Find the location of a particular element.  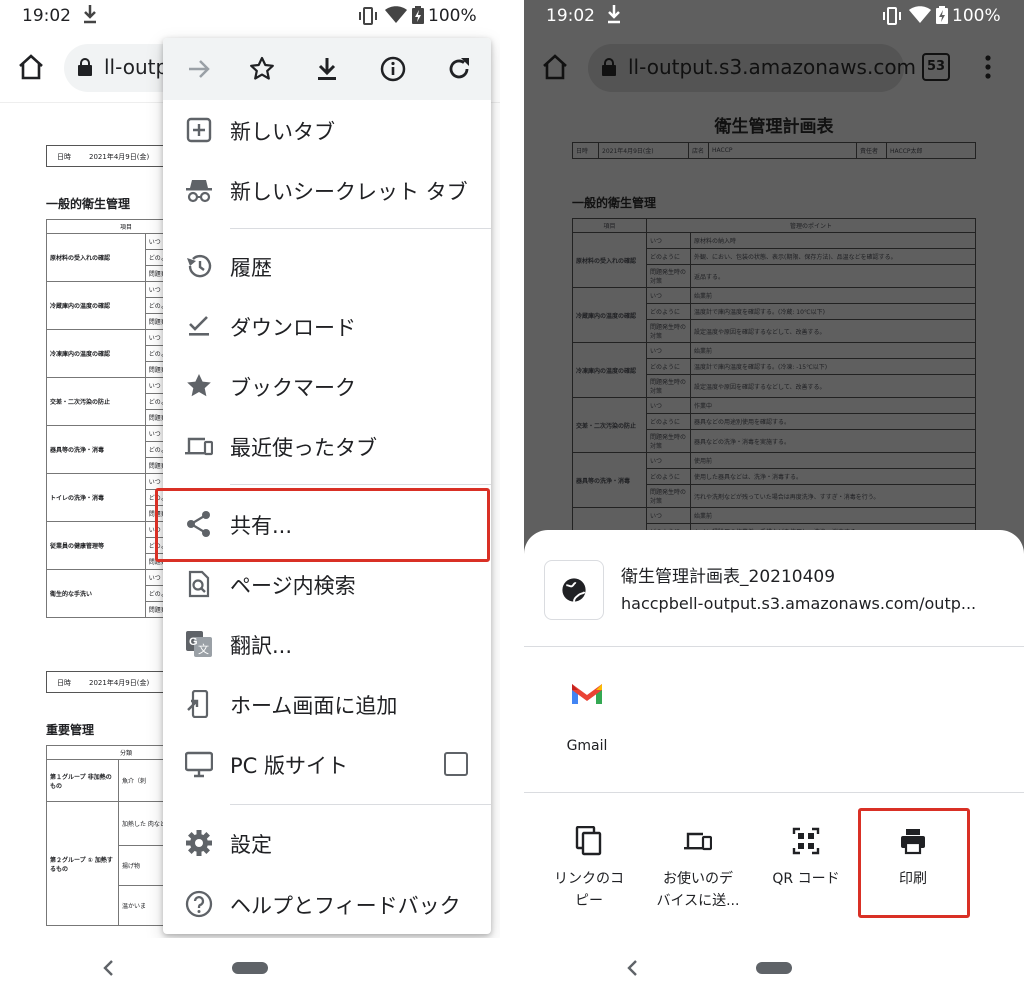

point-cell: 外観、におい、包装の状態、表示(期限、保存方法)、品温などを確認する。 is located at coordinates (833, 256).